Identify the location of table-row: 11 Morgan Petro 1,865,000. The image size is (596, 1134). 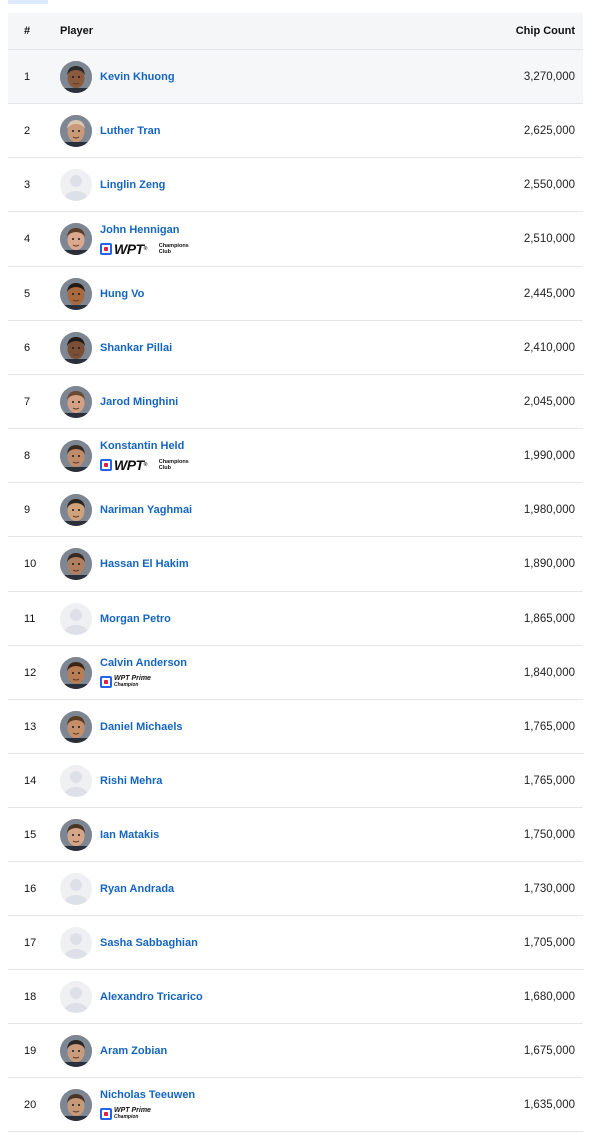
(295, 619).